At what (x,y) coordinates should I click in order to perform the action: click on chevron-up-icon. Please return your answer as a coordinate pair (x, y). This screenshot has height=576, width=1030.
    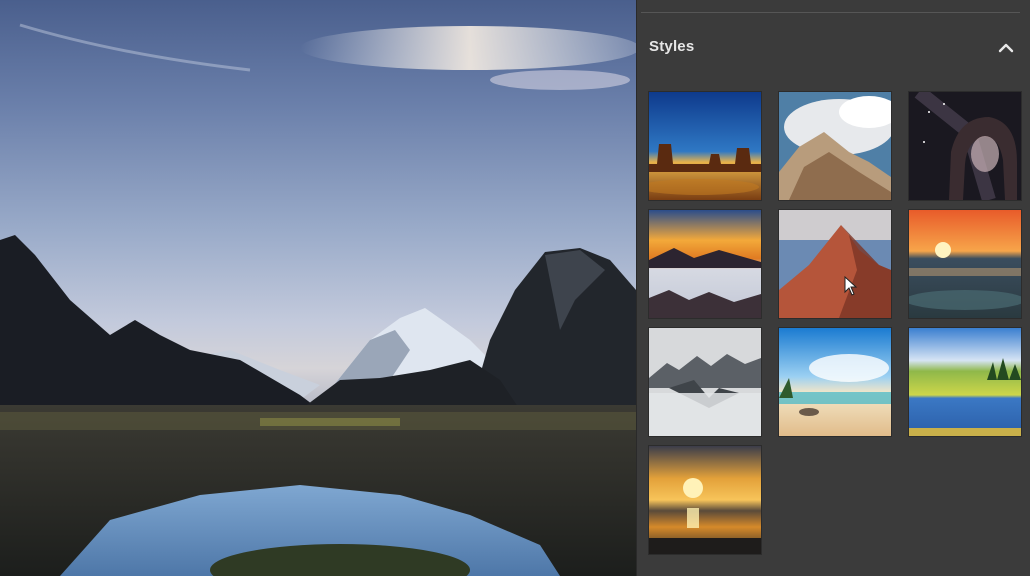
    Looking at the image, I should click on (1006, 48).